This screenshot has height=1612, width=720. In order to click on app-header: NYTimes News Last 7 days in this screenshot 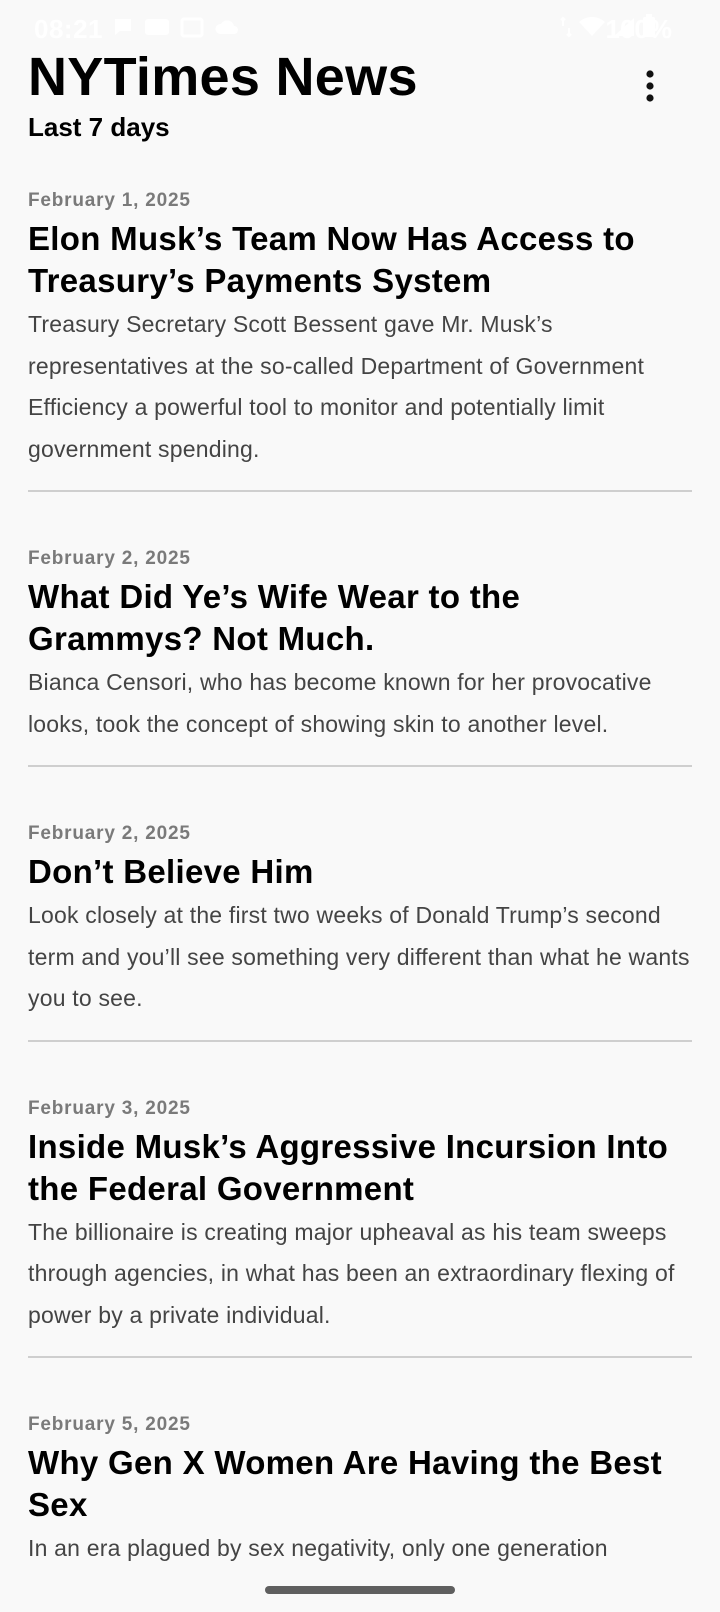, I will do `click(360, 94)`.